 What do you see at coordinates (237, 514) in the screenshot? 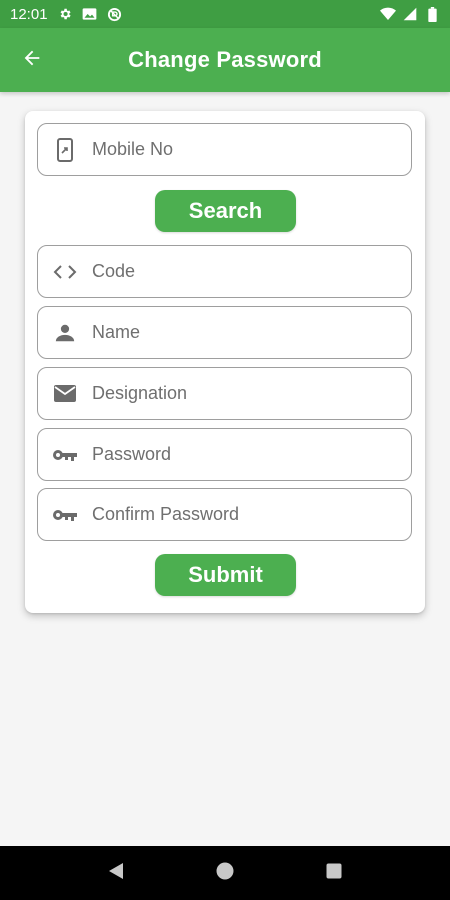
I see `confirm-password-input` at bounding box center [237, 514].